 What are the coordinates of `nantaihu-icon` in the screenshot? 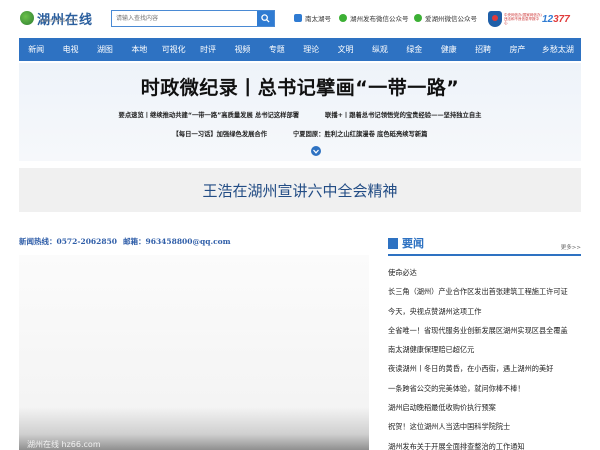 It's located at (298, 18).